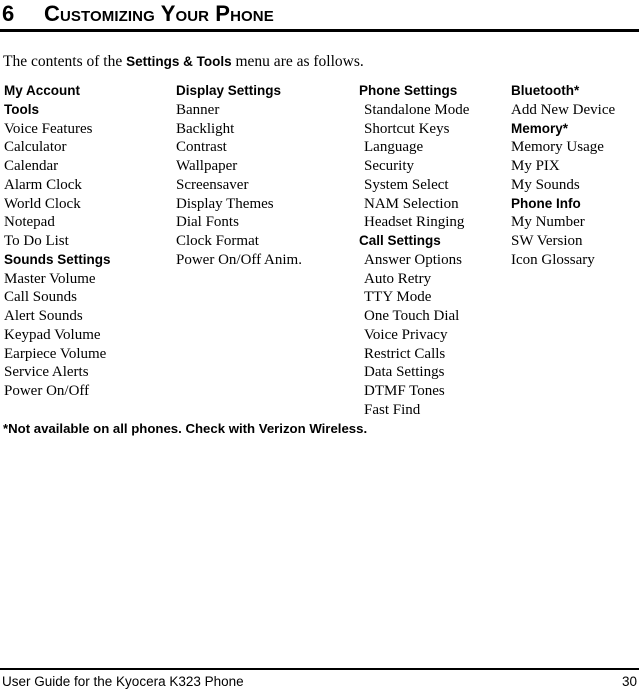 This screenshot has height=691, width=639. I want to click on menu-item: Alarm Clock, so click(43, 184).